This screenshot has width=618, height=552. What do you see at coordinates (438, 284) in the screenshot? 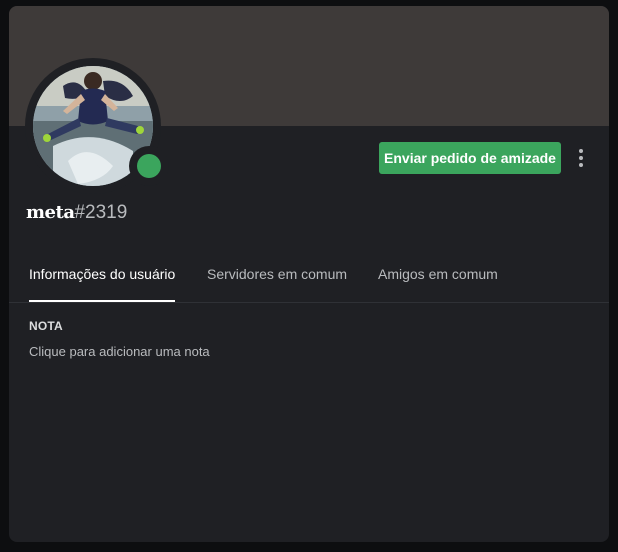
I see `tab-mutual-friends: Amigos em comum` at bounding box center [438, 284].